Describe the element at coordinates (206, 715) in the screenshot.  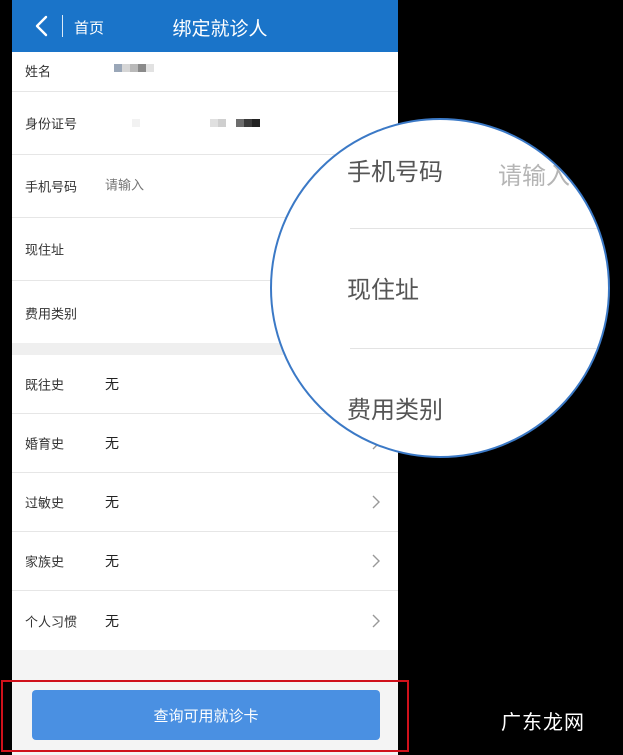
I see `query-card-button: 查询可用就诊卡` at that location.